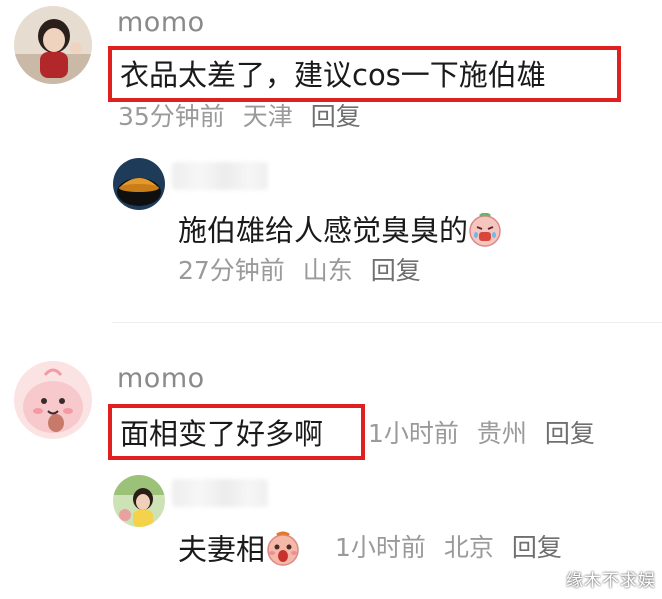  I want to click on emoji-crying-face-icon, so click(485, 232).